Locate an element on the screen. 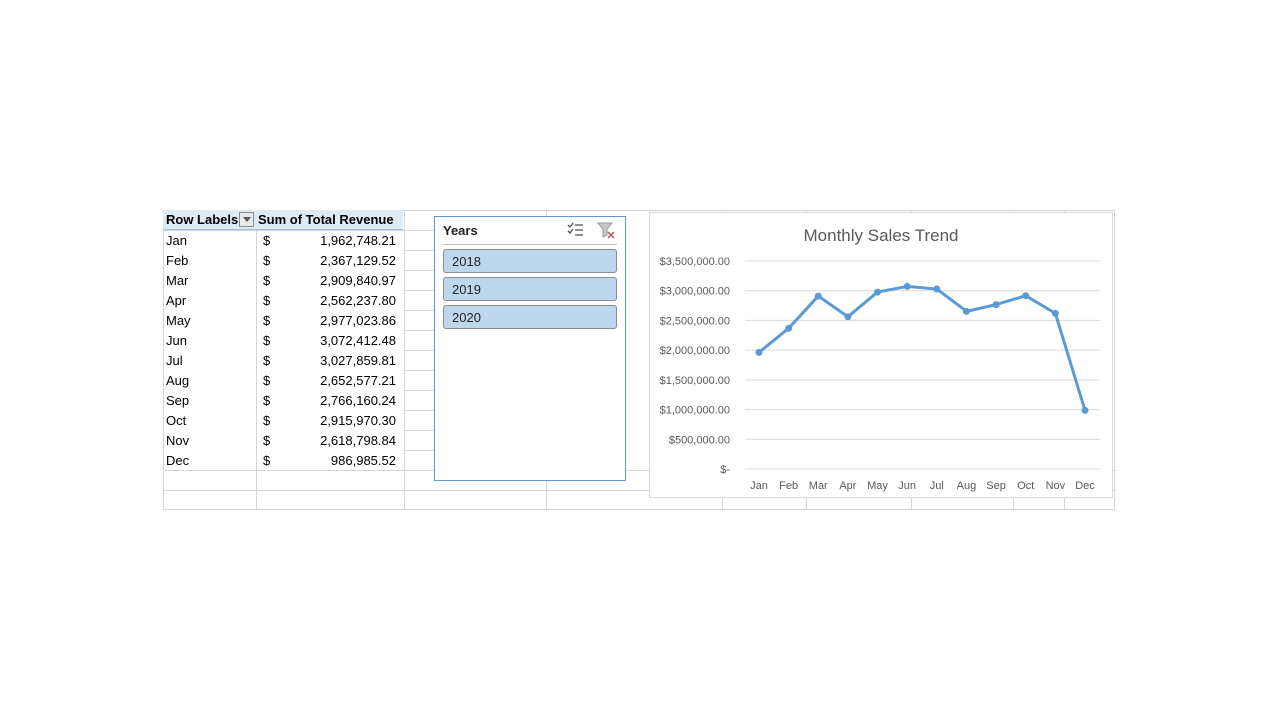 The height and width of the screenshot is (720, 1280). slicer-item-label: 2018 is located at coordinates (466, 261).